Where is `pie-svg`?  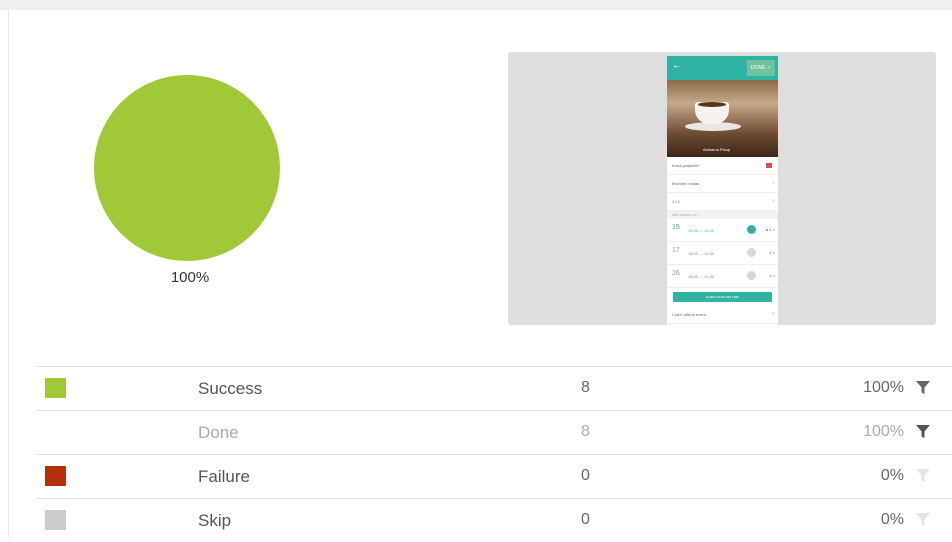
pie-svg is located at coordinates (187, 168).